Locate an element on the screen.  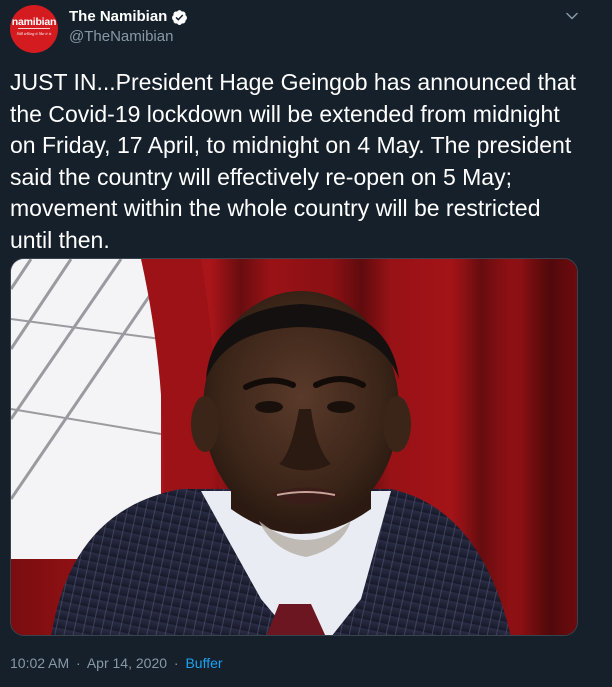
user-handle: @TheNamibian is located at coordinates (121, 37).